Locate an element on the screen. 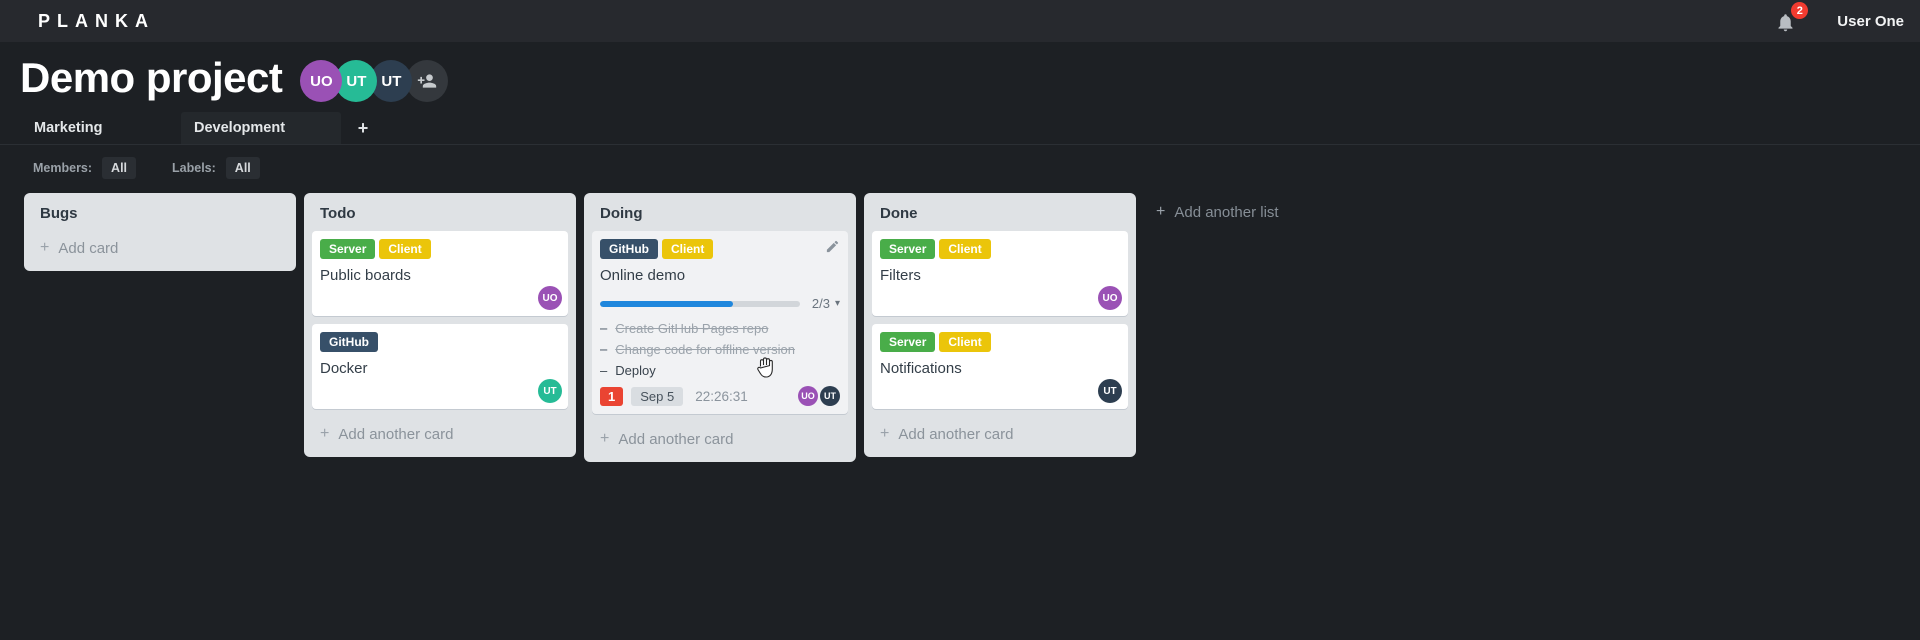 The height and width of the screenshot is (640, 1920). add-card-button: + Add card is located at coordinates (160, 249).